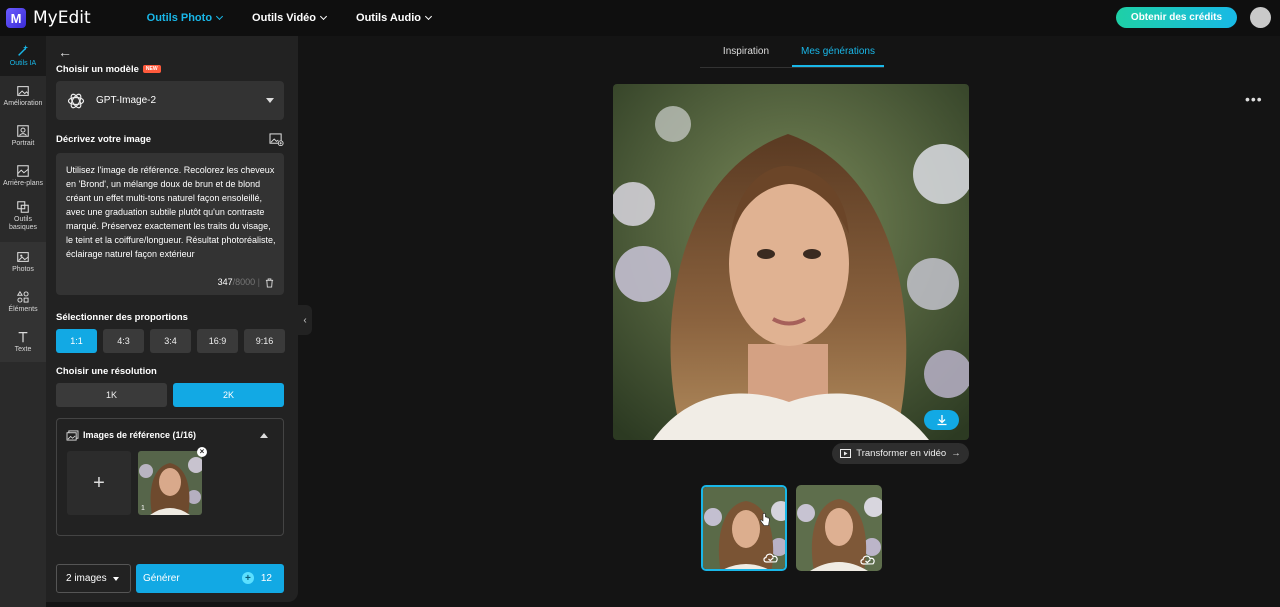 This screenshot has width=1280, height=607. I want to click on nav-photo-tools: Outils Photo, so click(185, 18).